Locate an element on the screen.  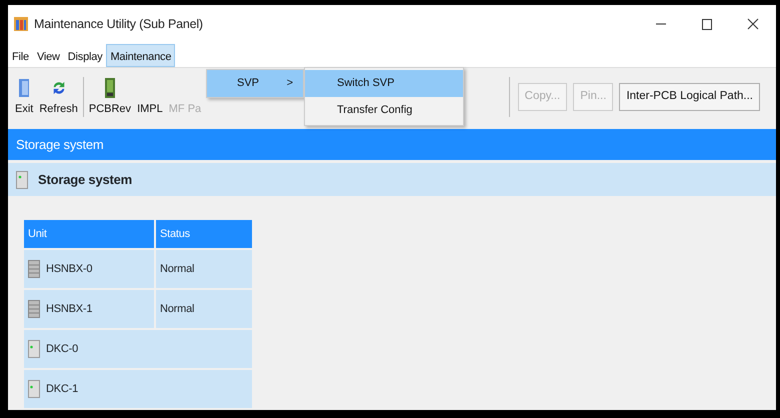
submenu-arrow: > is located at coordinates (289, 83).